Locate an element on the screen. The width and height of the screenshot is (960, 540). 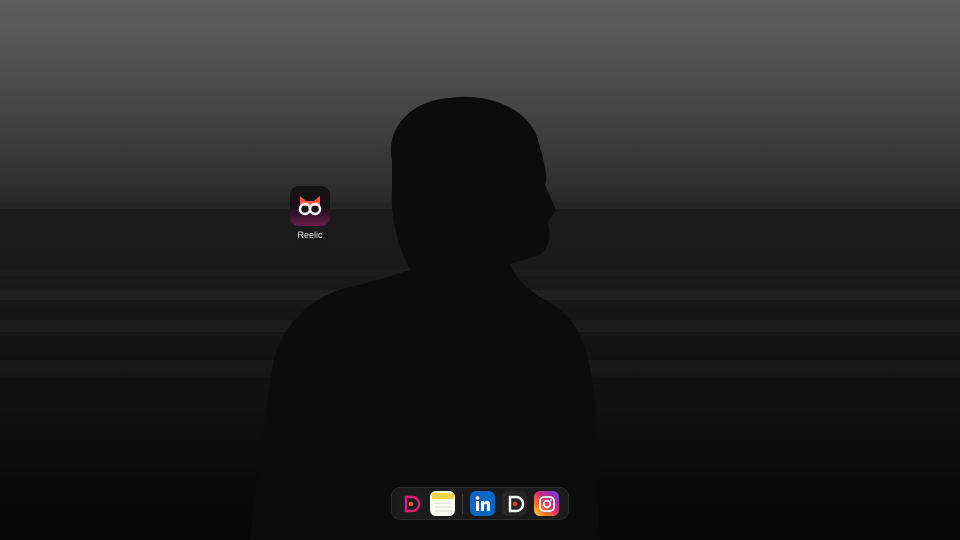
reelic-d-icon is located at coordinates (410, 503).